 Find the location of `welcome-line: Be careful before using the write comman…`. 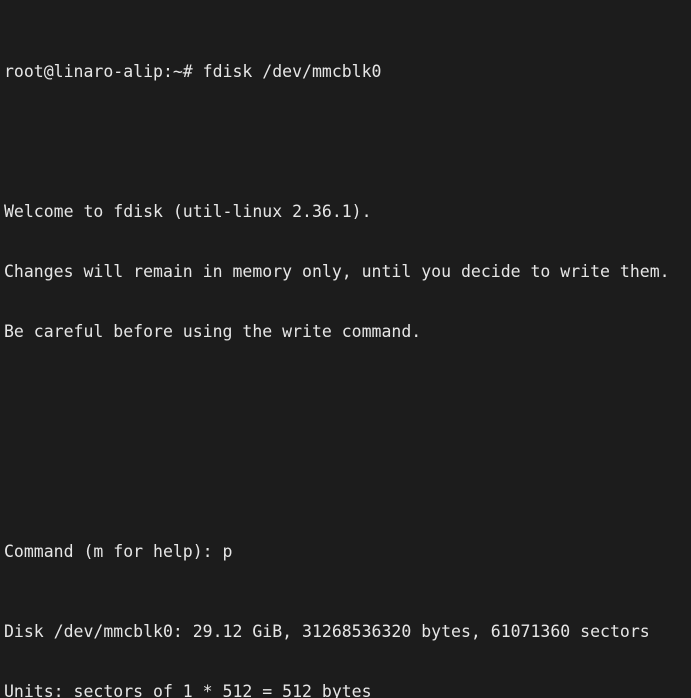

welcome-line: Be careful before using the write comman… is located at coordinates (213, 331).